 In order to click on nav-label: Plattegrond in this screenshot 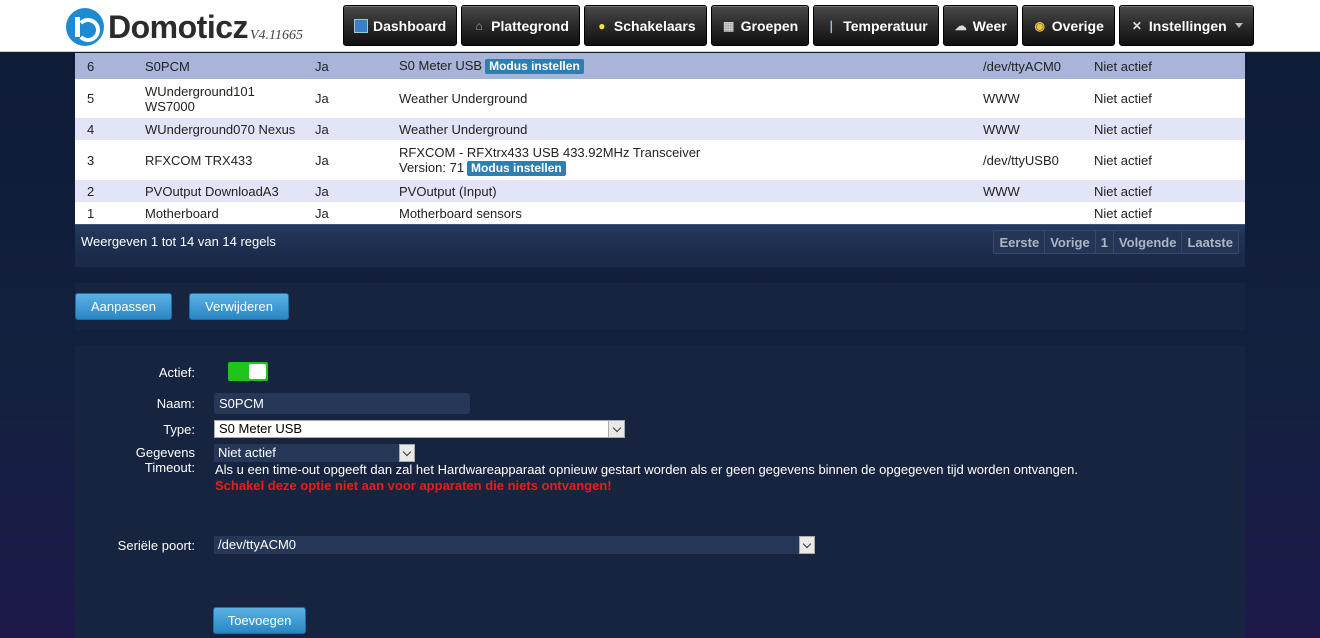, I will do `click(530, 25)`.